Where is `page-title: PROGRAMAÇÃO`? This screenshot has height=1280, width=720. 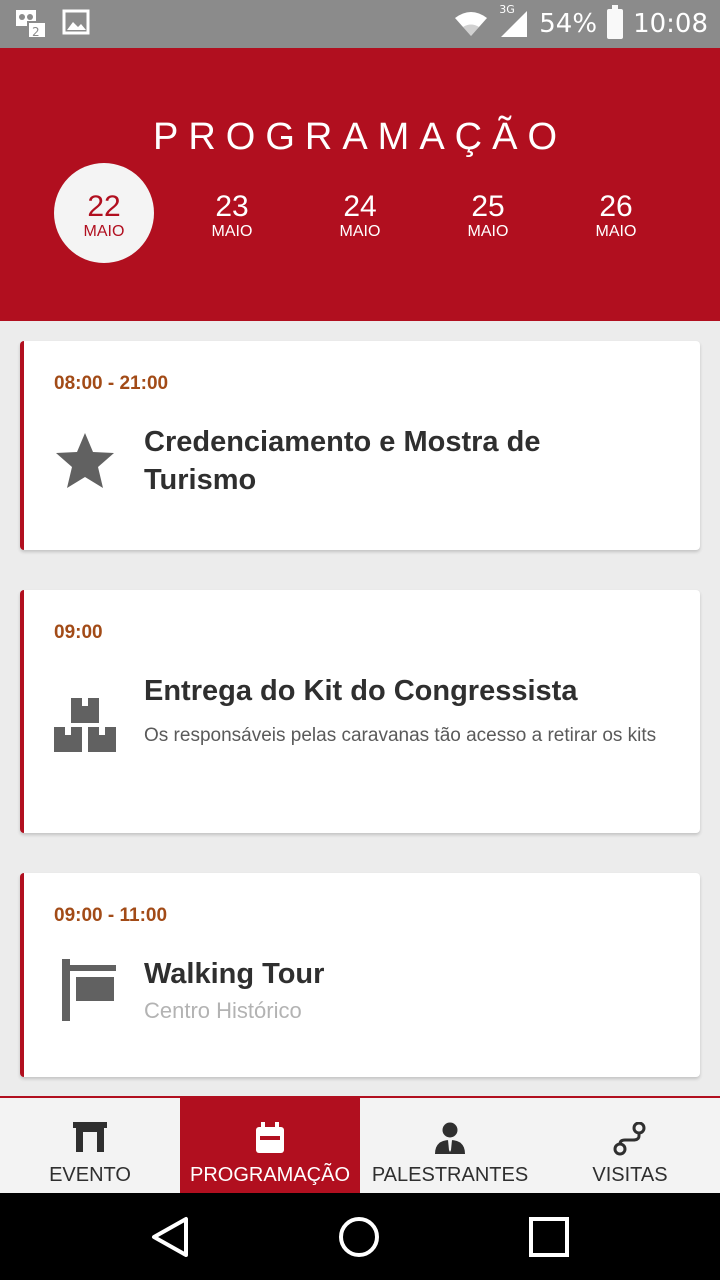
page-title: PROGRAMAÇÃO is located at coordinates (360, 137).